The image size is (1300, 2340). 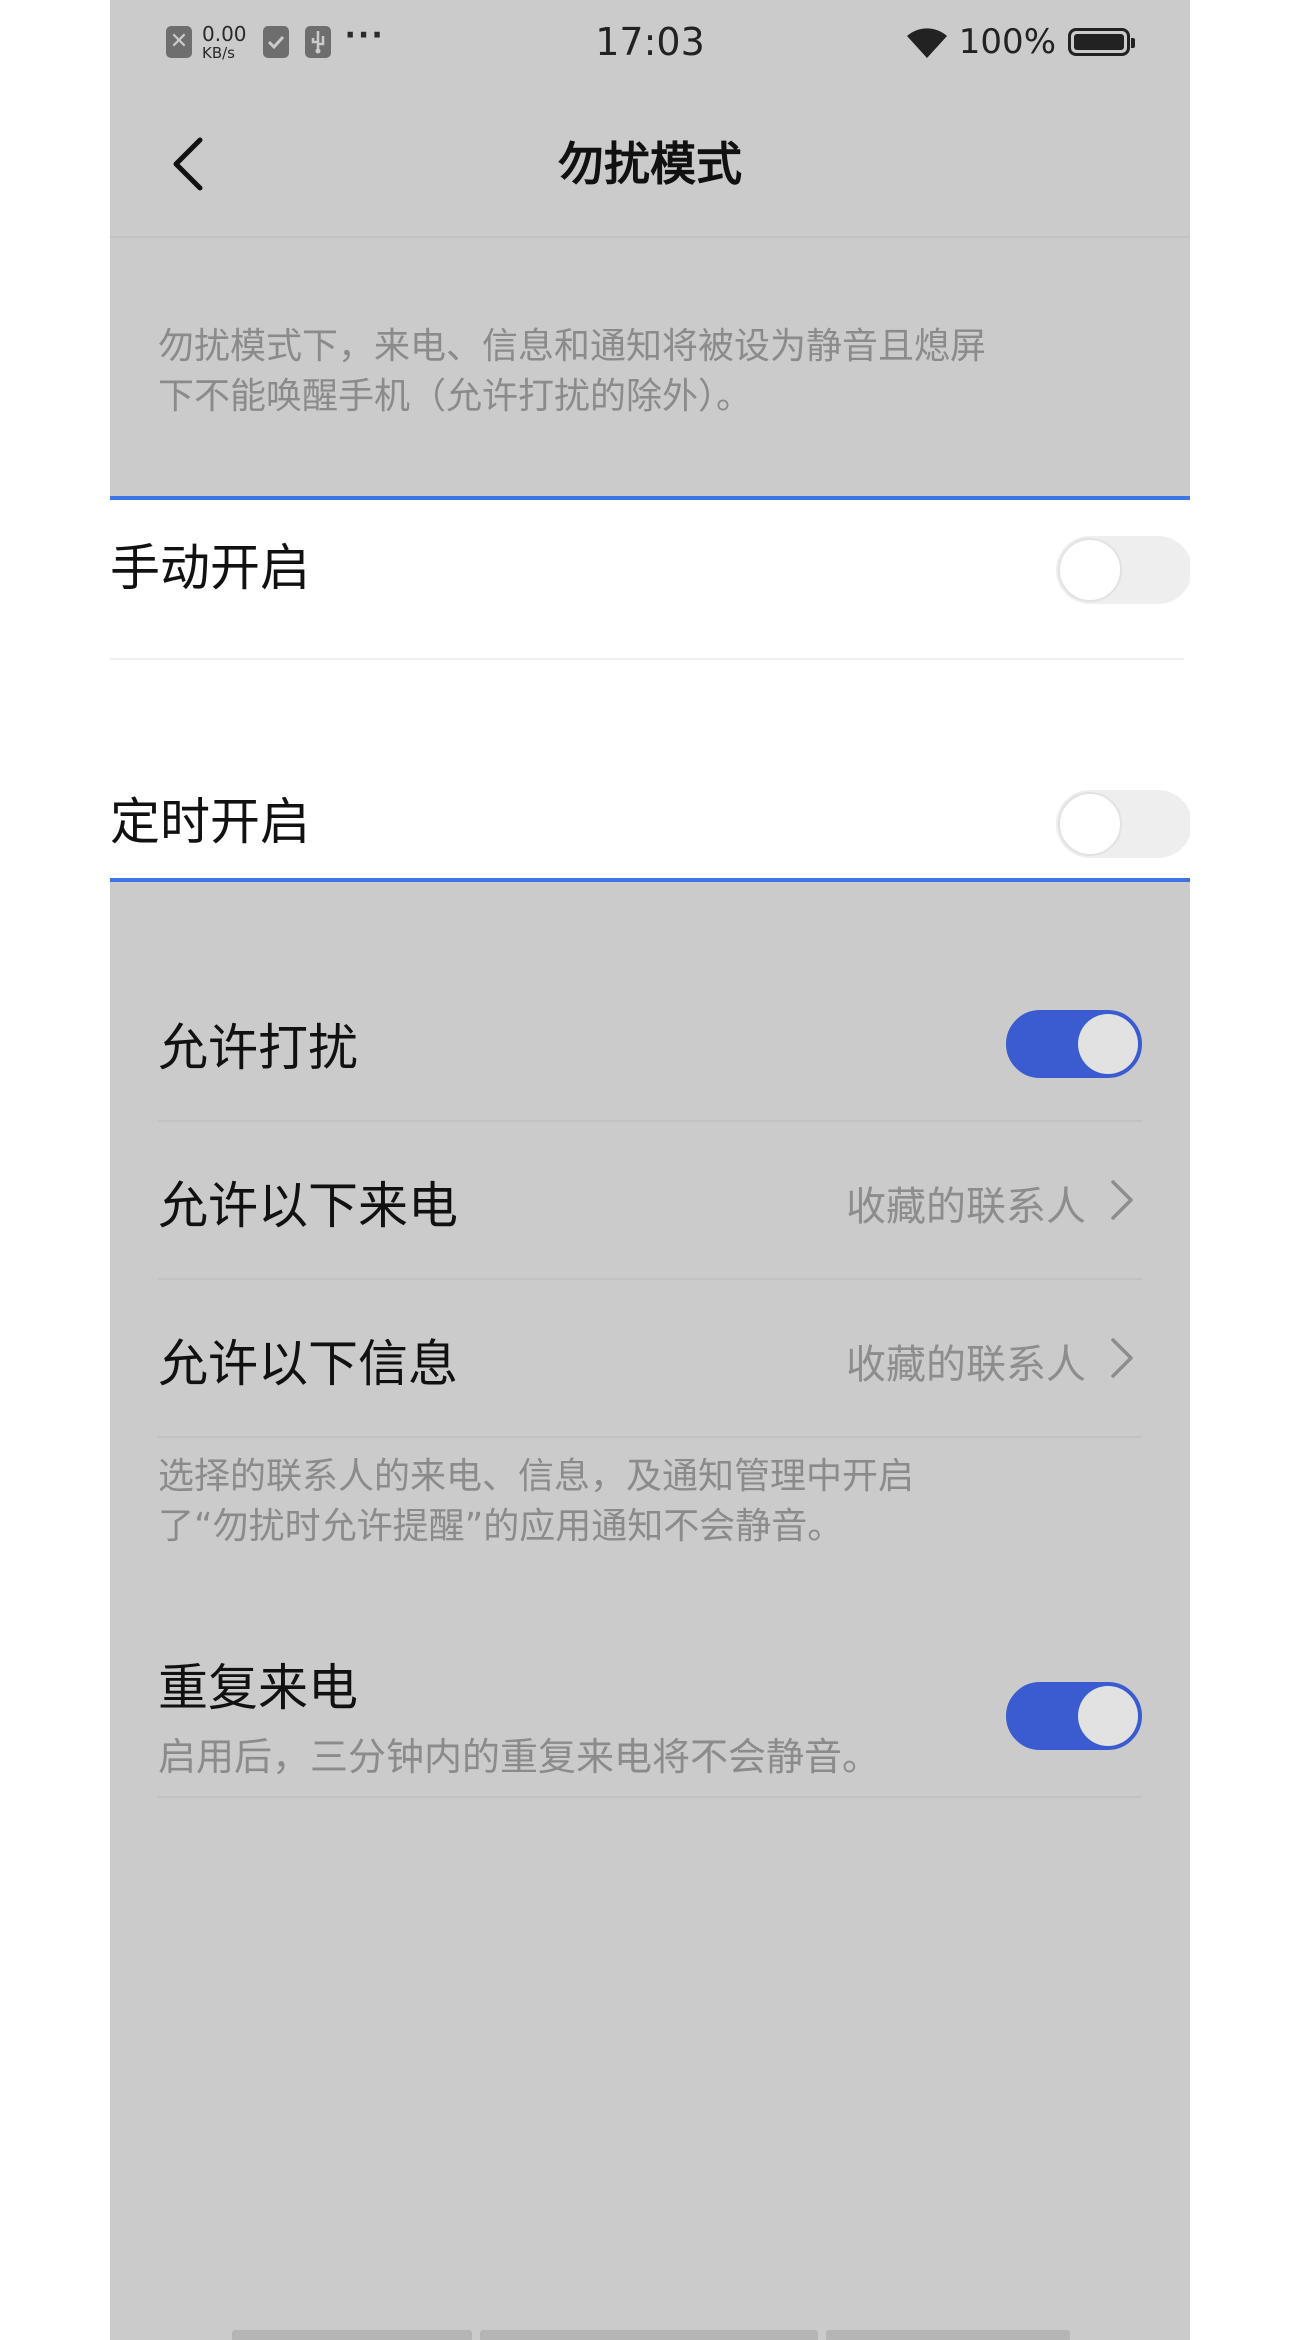 I want to click on allow-interruptions-toggle, so click(x=1074, y=1044).